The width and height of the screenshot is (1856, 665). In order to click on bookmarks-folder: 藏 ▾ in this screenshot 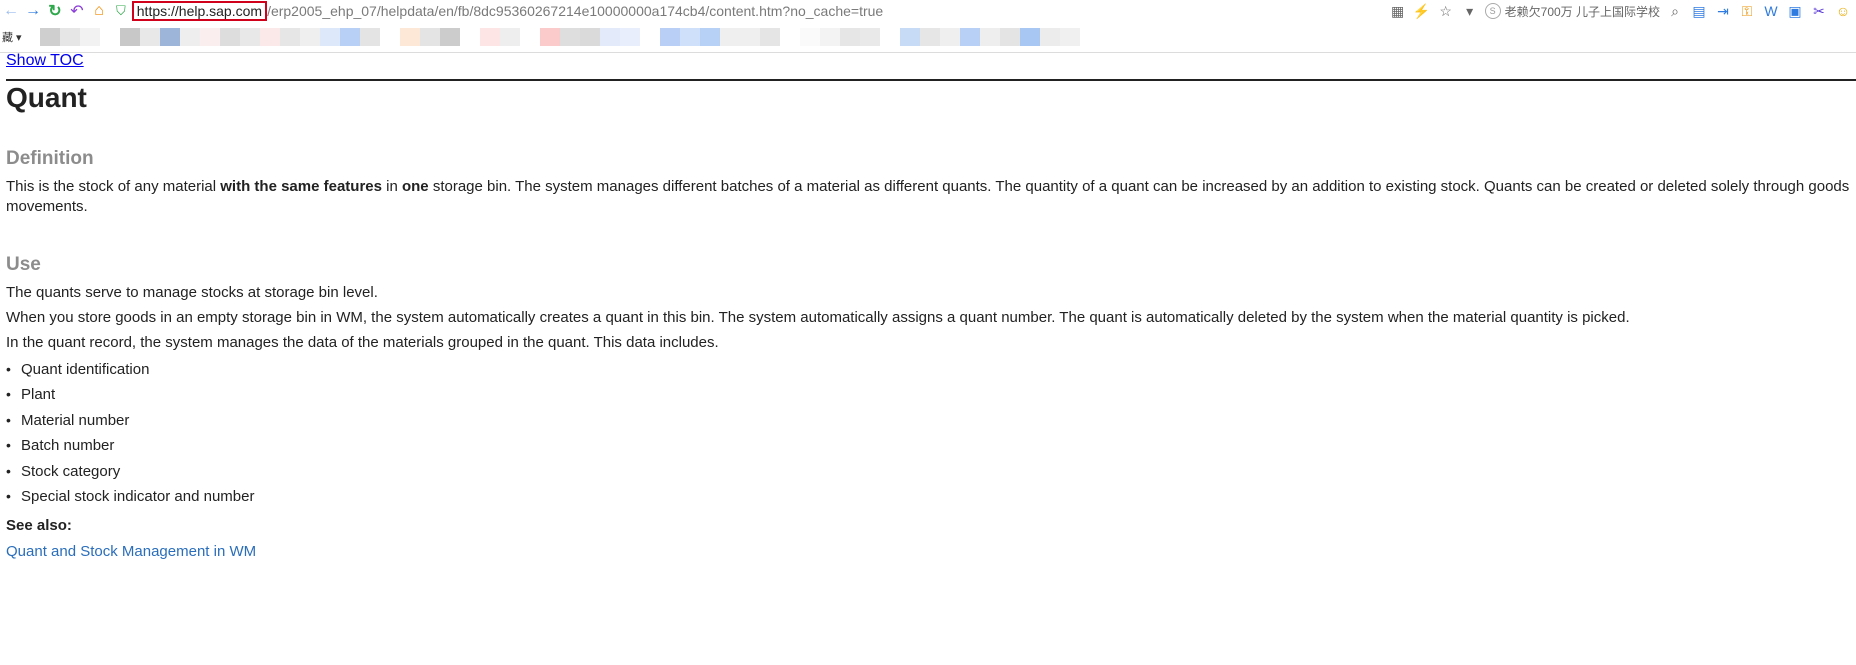, I will do `click(21, 37)`.